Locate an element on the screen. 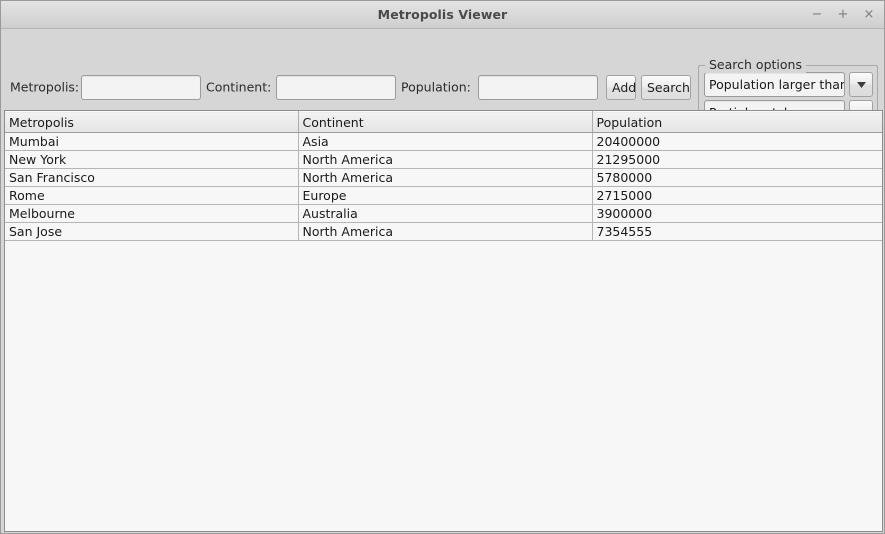 This screenshot has height=534, width=885. table-cell: San Jose is located at coordinates (152, 231).